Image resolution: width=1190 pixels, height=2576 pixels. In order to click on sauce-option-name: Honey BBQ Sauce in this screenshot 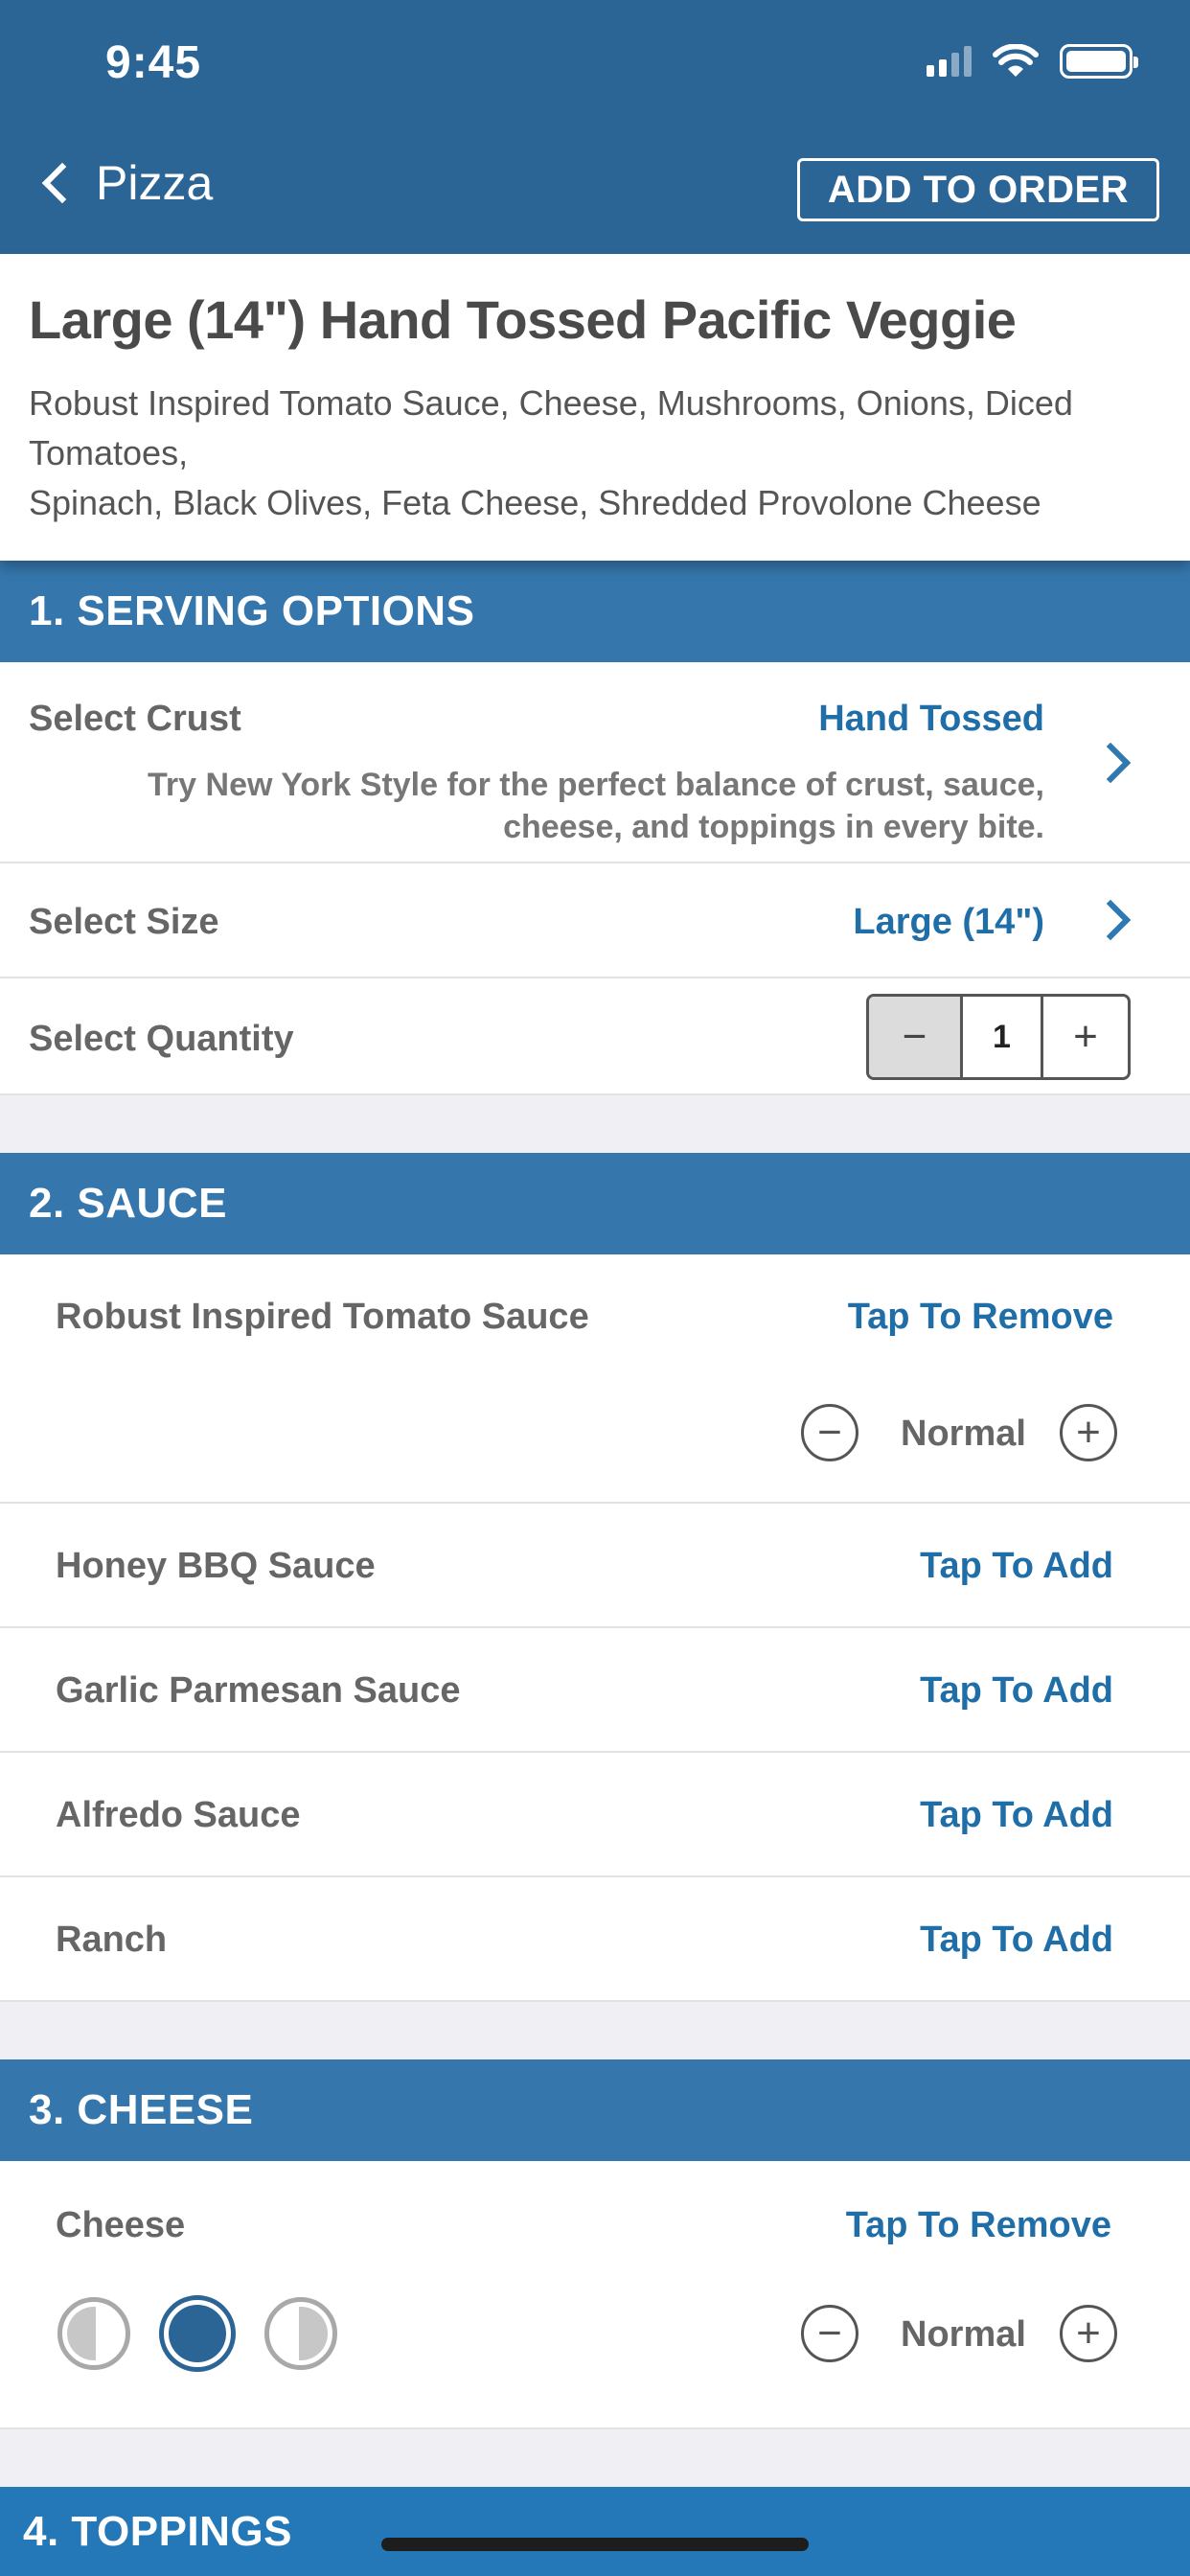, I will do `click(216, 1566)`.